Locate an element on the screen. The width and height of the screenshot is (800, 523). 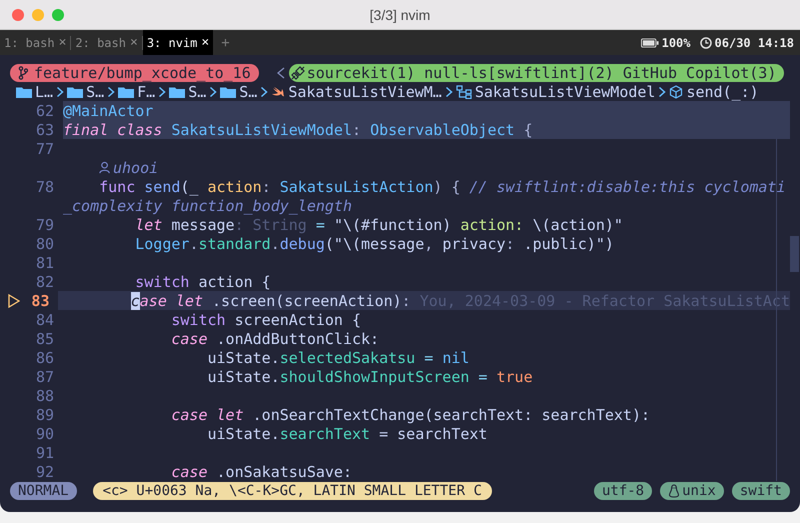
tab-label: 3: nvim is located at coordinates (172, 43).